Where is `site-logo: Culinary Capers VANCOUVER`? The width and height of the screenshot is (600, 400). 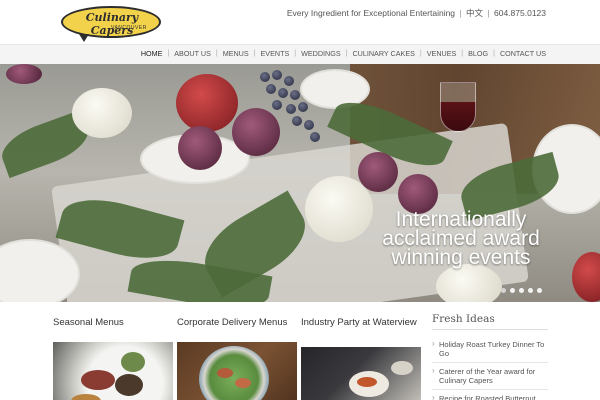
site-logo: Culinary Capers VANCOUVER is located at coordinates (111, 24).